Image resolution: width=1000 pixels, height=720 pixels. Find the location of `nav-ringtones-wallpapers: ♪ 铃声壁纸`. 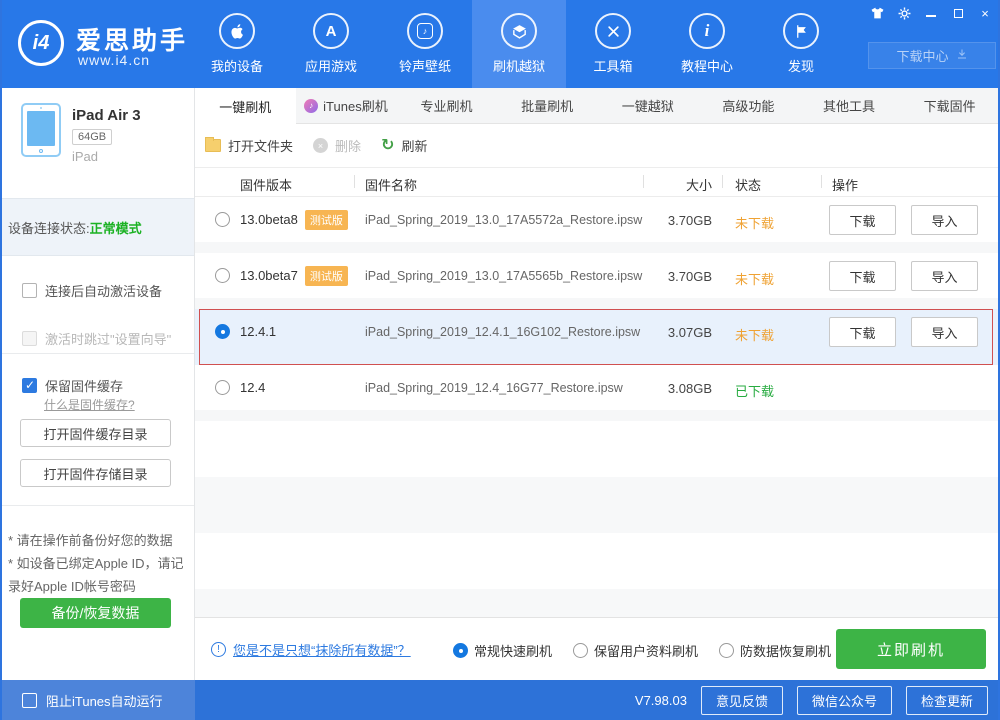

nav-ringtones-wallpapers: ♪ 铃声壁纸 is located at coordinates (425, 44).